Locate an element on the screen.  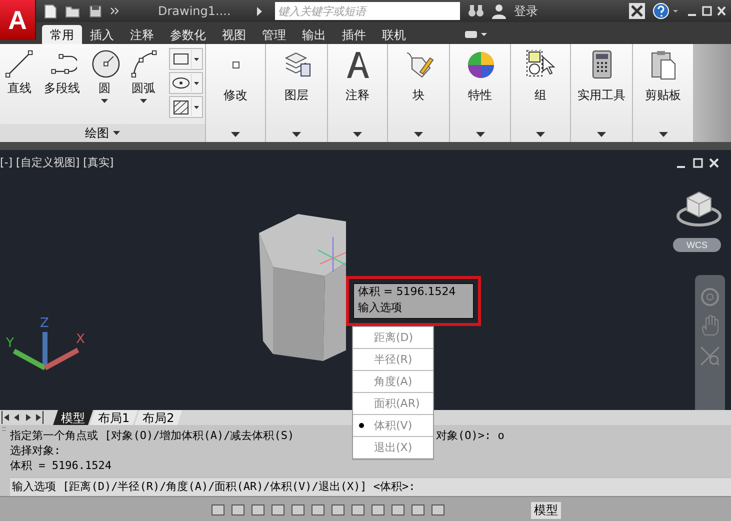
tooltip-text: 体积 = 5196.1524 is located at coordinates (407, 292).